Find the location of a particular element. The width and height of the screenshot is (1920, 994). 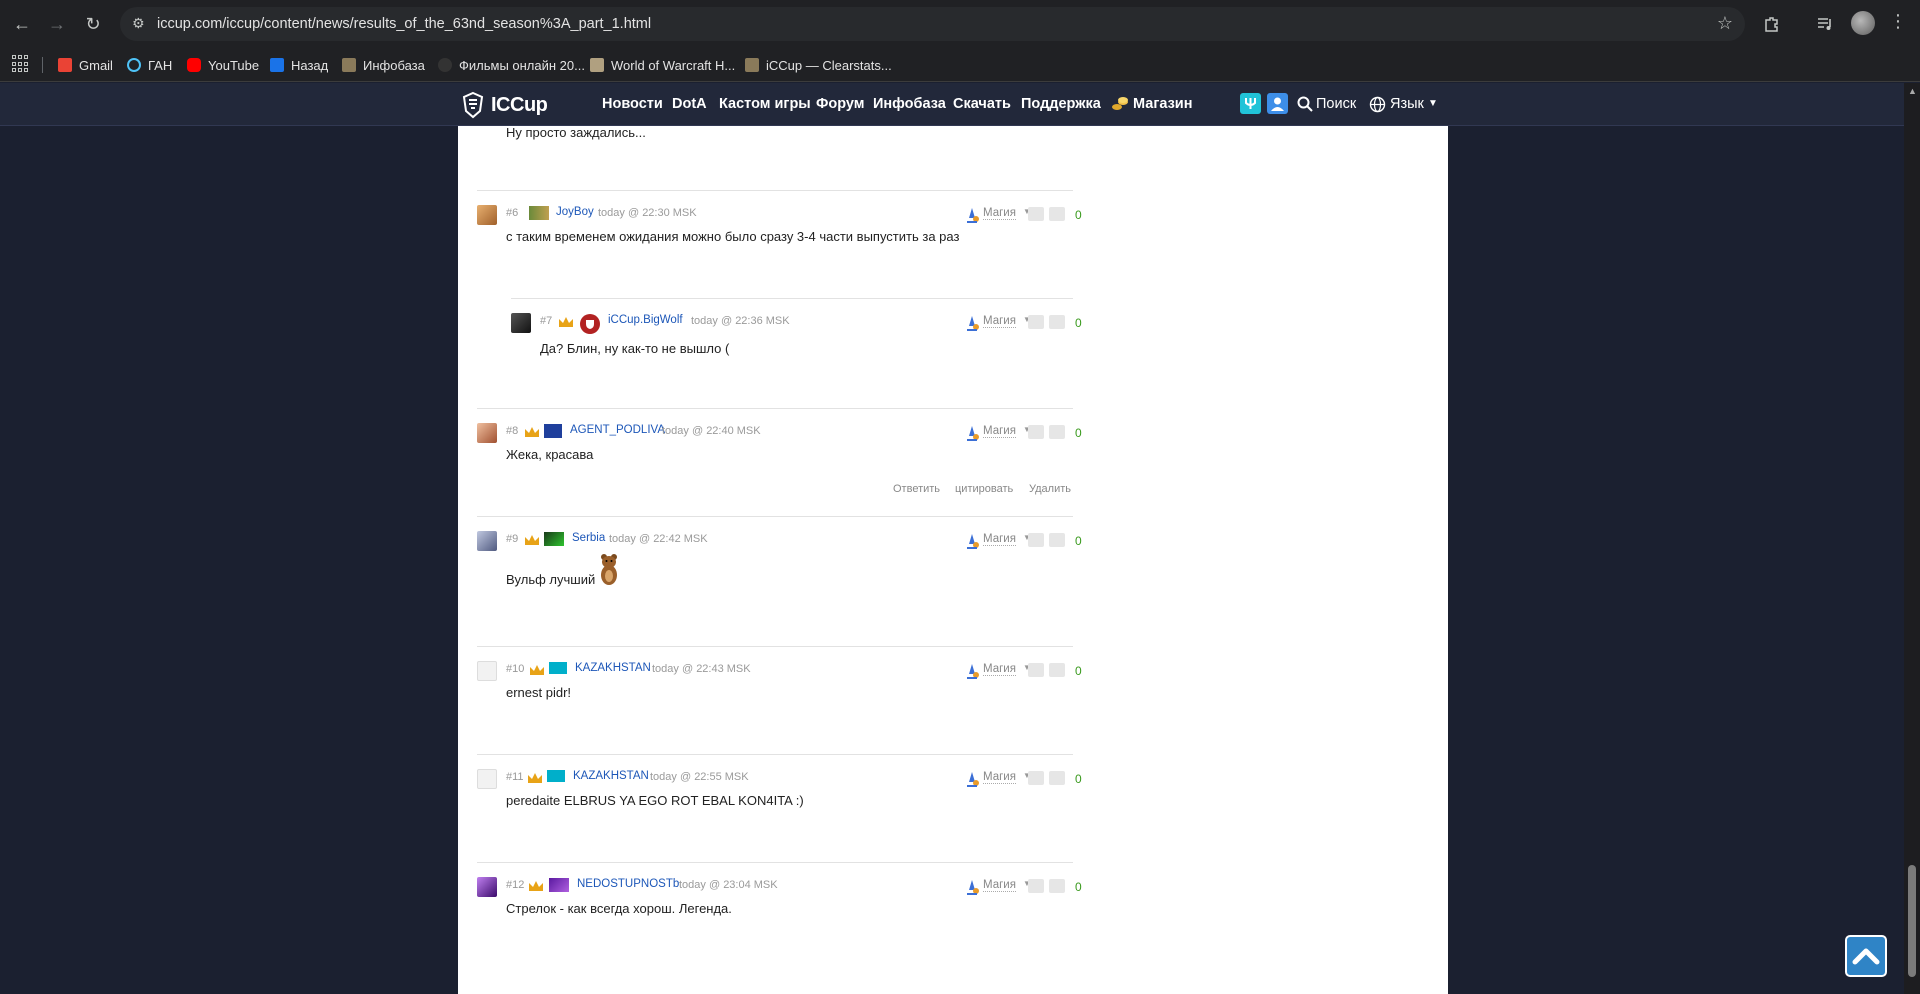

comment-number: #6 is located at coordinates (512, 213).